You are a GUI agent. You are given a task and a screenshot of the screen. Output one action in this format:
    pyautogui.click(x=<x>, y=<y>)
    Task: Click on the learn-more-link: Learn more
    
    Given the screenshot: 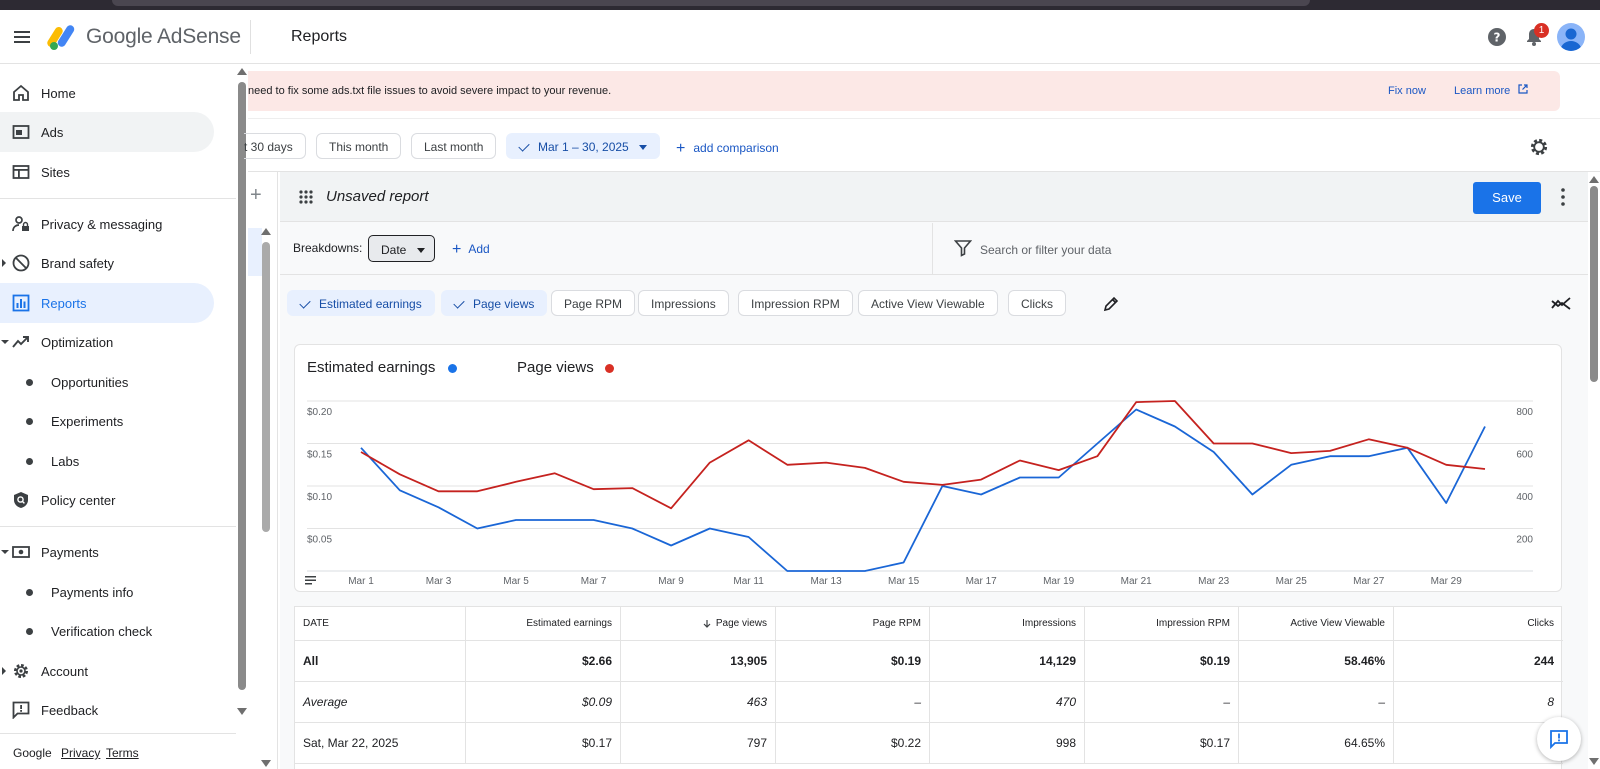 What is the action you would take?
    pyautogui.click(x=1482, y=91)
    